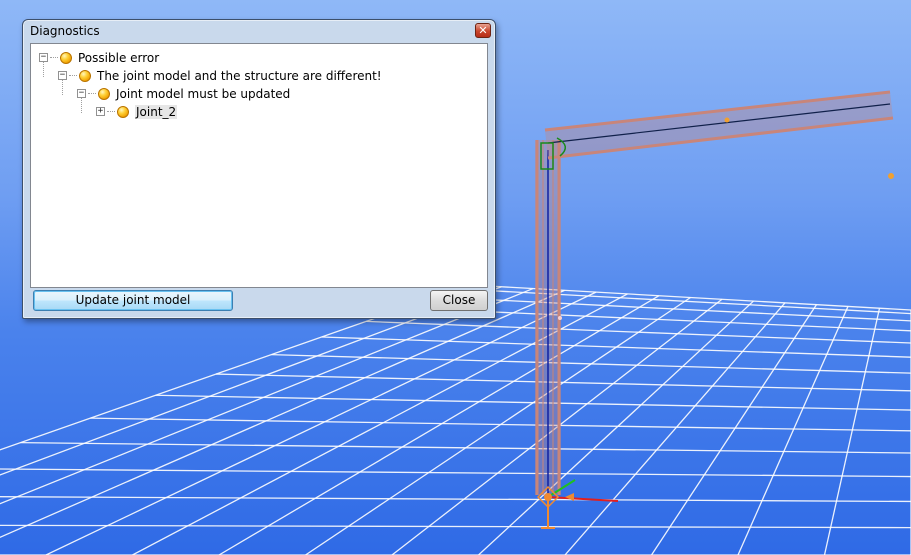  I want to click on dialog-titlebar: Diagnostics ✕, so click(259, 31).